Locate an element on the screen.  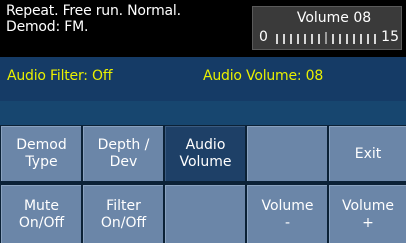
volume-indicator: Volume 08 0 15 is located at coordinates (327, 28).